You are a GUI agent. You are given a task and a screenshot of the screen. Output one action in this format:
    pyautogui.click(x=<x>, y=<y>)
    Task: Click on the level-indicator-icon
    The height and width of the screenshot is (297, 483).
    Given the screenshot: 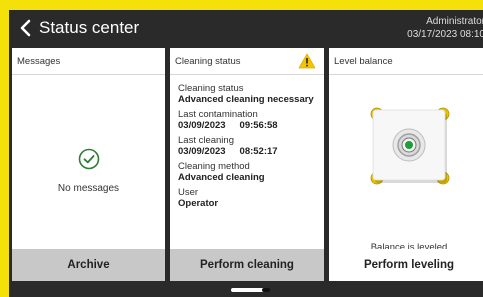 What is the action you would take?
    pyautogui.click(x=410, y=146)
    